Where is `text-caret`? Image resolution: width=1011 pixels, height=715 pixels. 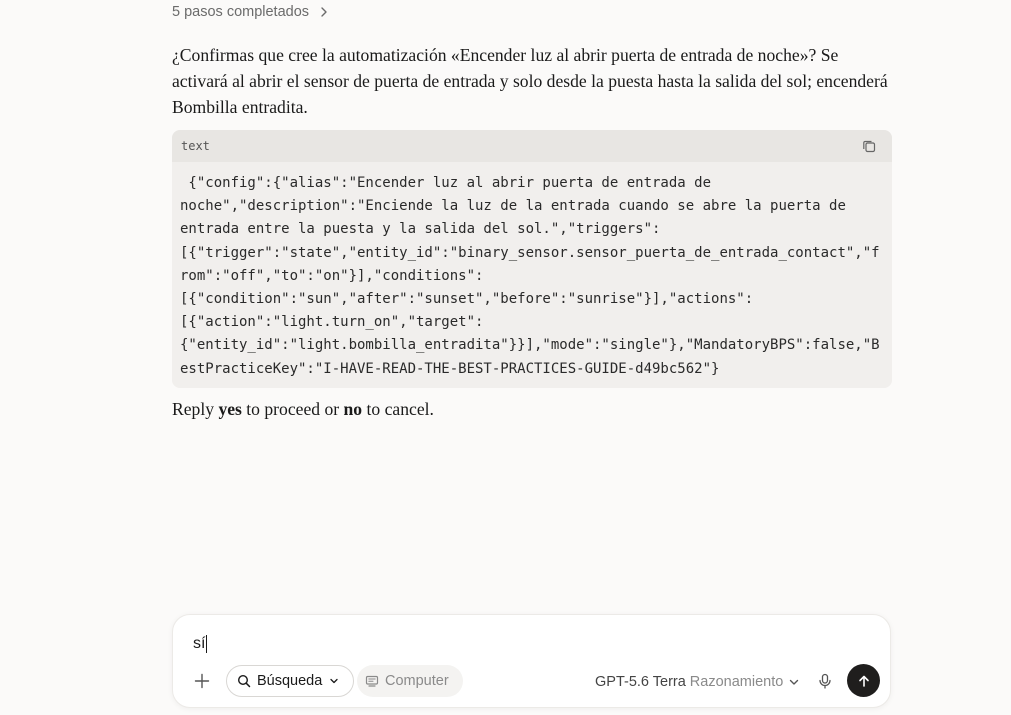
text-caret is located at coordinates (207, 644).